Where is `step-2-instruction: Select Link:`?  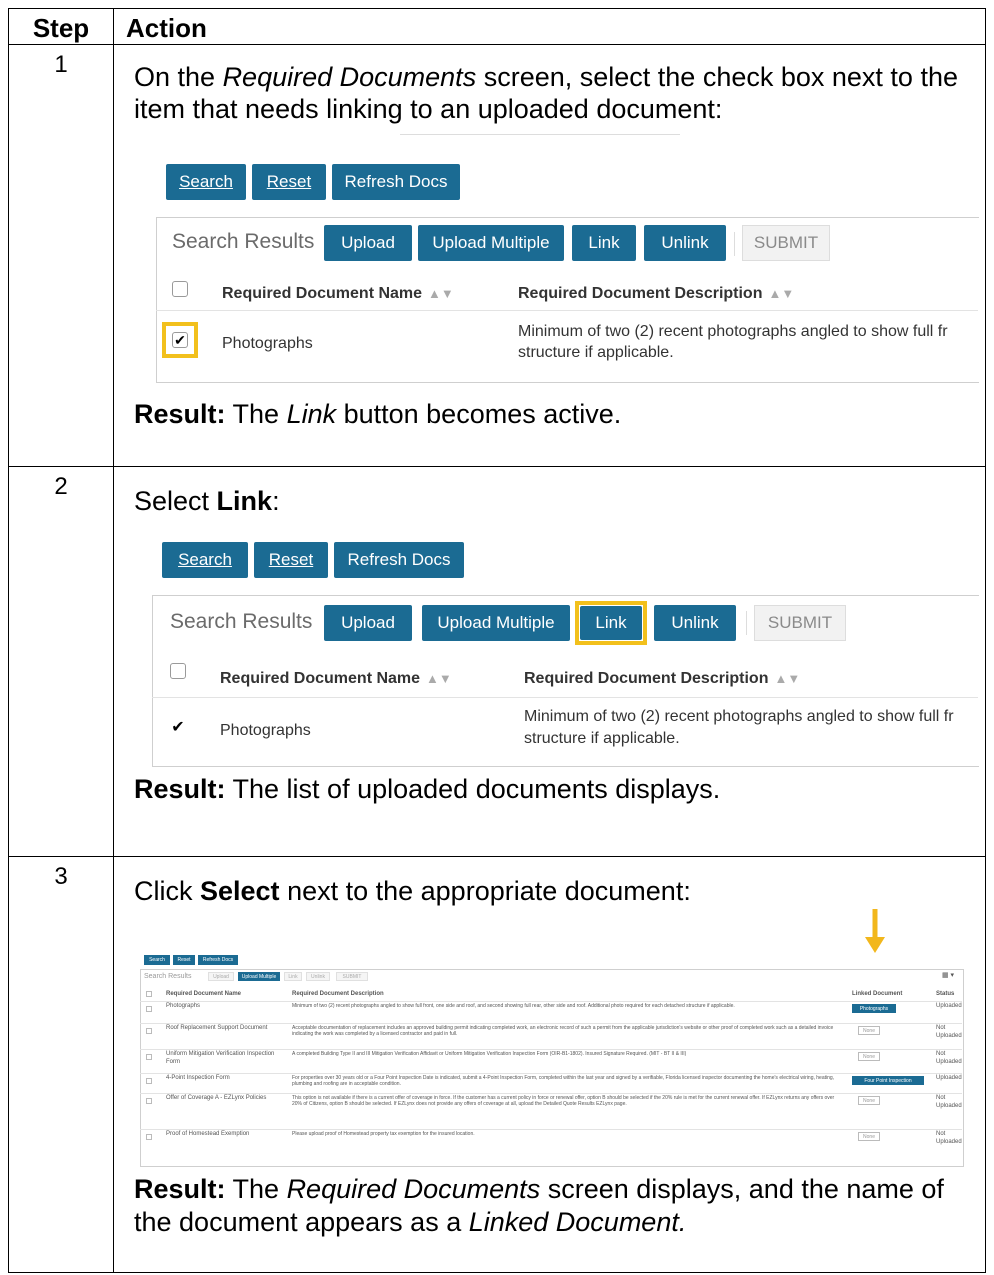 step-2-instruction: Select Link: is located at coordinates (207, 501).